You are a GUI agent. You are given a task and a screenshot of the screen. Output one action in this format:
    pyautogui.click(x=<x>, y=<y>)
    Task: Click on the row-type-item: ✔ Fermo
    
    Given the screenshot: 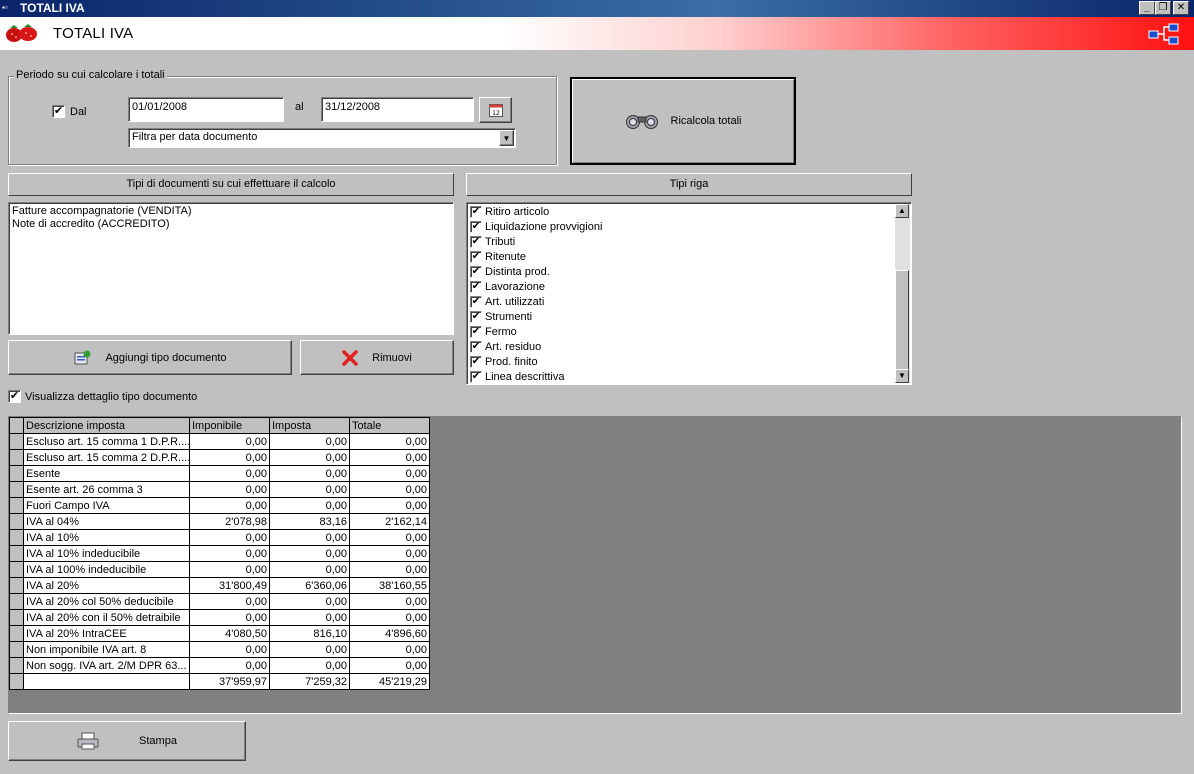 What is the action you would take?
    pyautogui.click(x=680, y=331)
    